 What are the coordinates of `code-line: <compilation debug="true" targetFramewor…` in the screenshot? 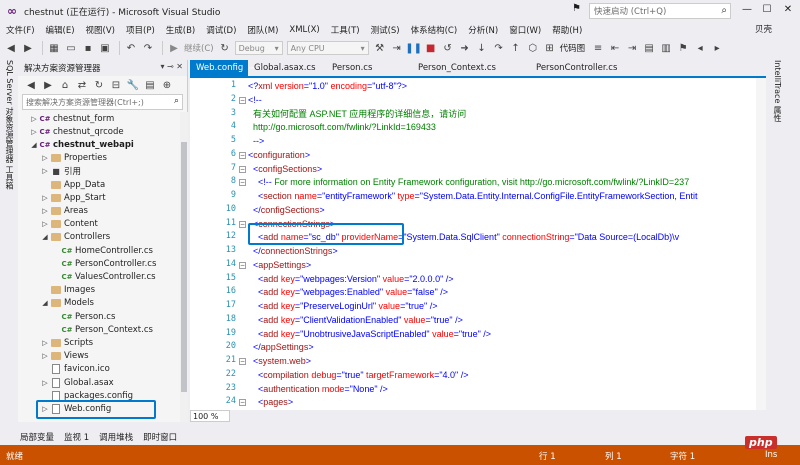 It's located at (358, 375).